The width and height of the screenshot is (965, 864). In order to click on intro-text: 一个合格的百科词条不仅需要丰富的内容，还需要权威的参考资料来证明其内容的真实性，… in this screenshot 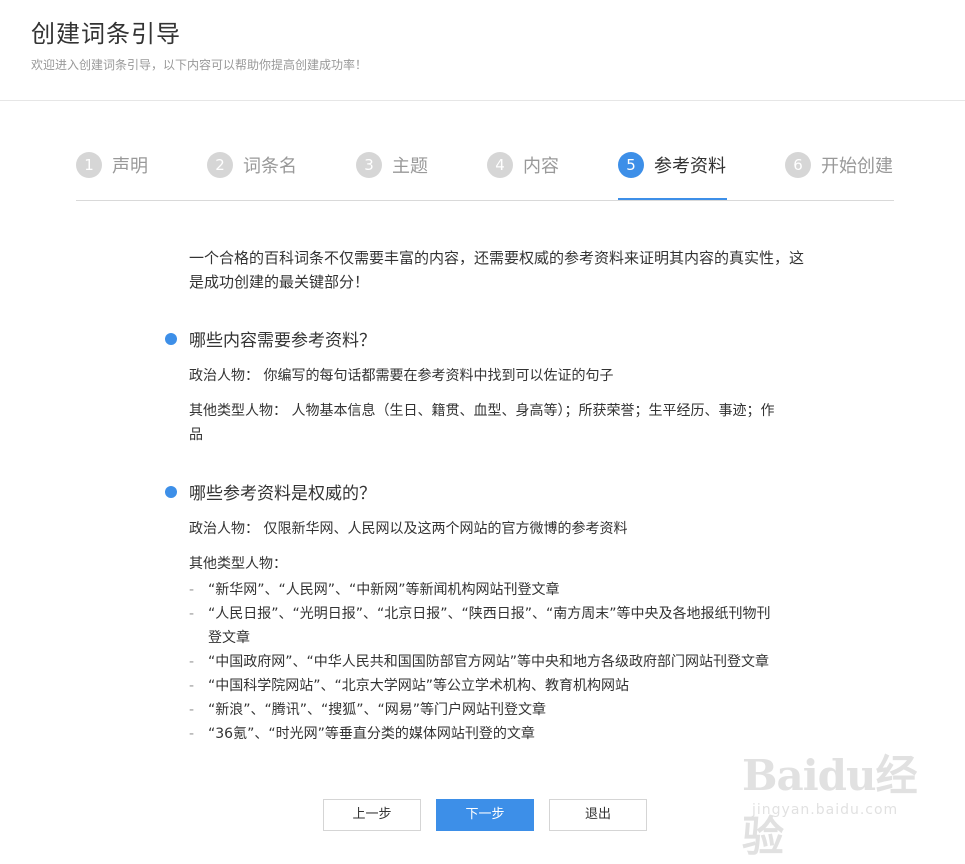, I will do `click(497, 270)`.